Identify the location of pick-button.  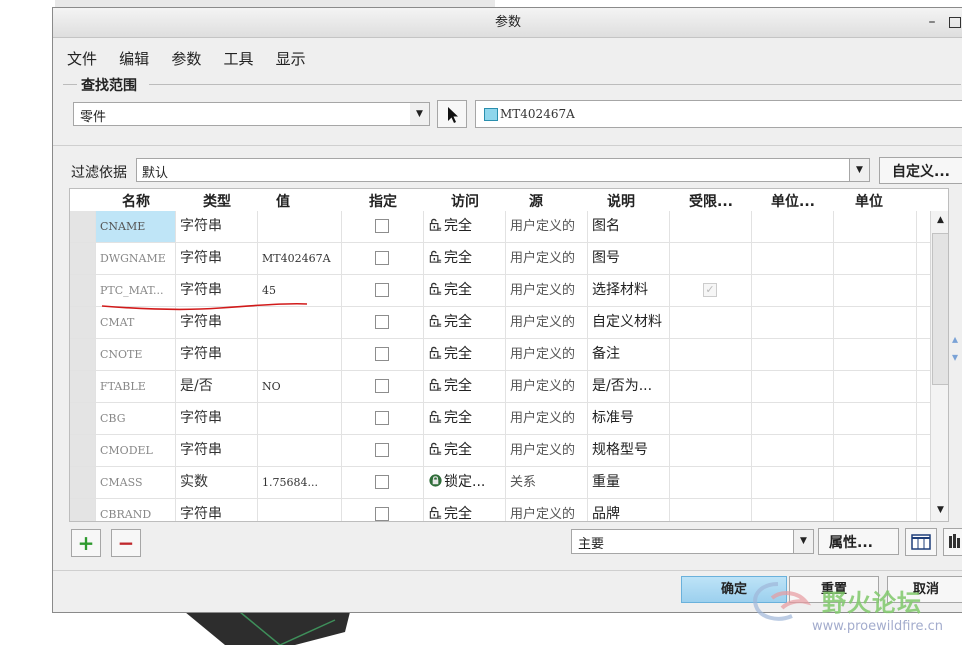
(452, 114).